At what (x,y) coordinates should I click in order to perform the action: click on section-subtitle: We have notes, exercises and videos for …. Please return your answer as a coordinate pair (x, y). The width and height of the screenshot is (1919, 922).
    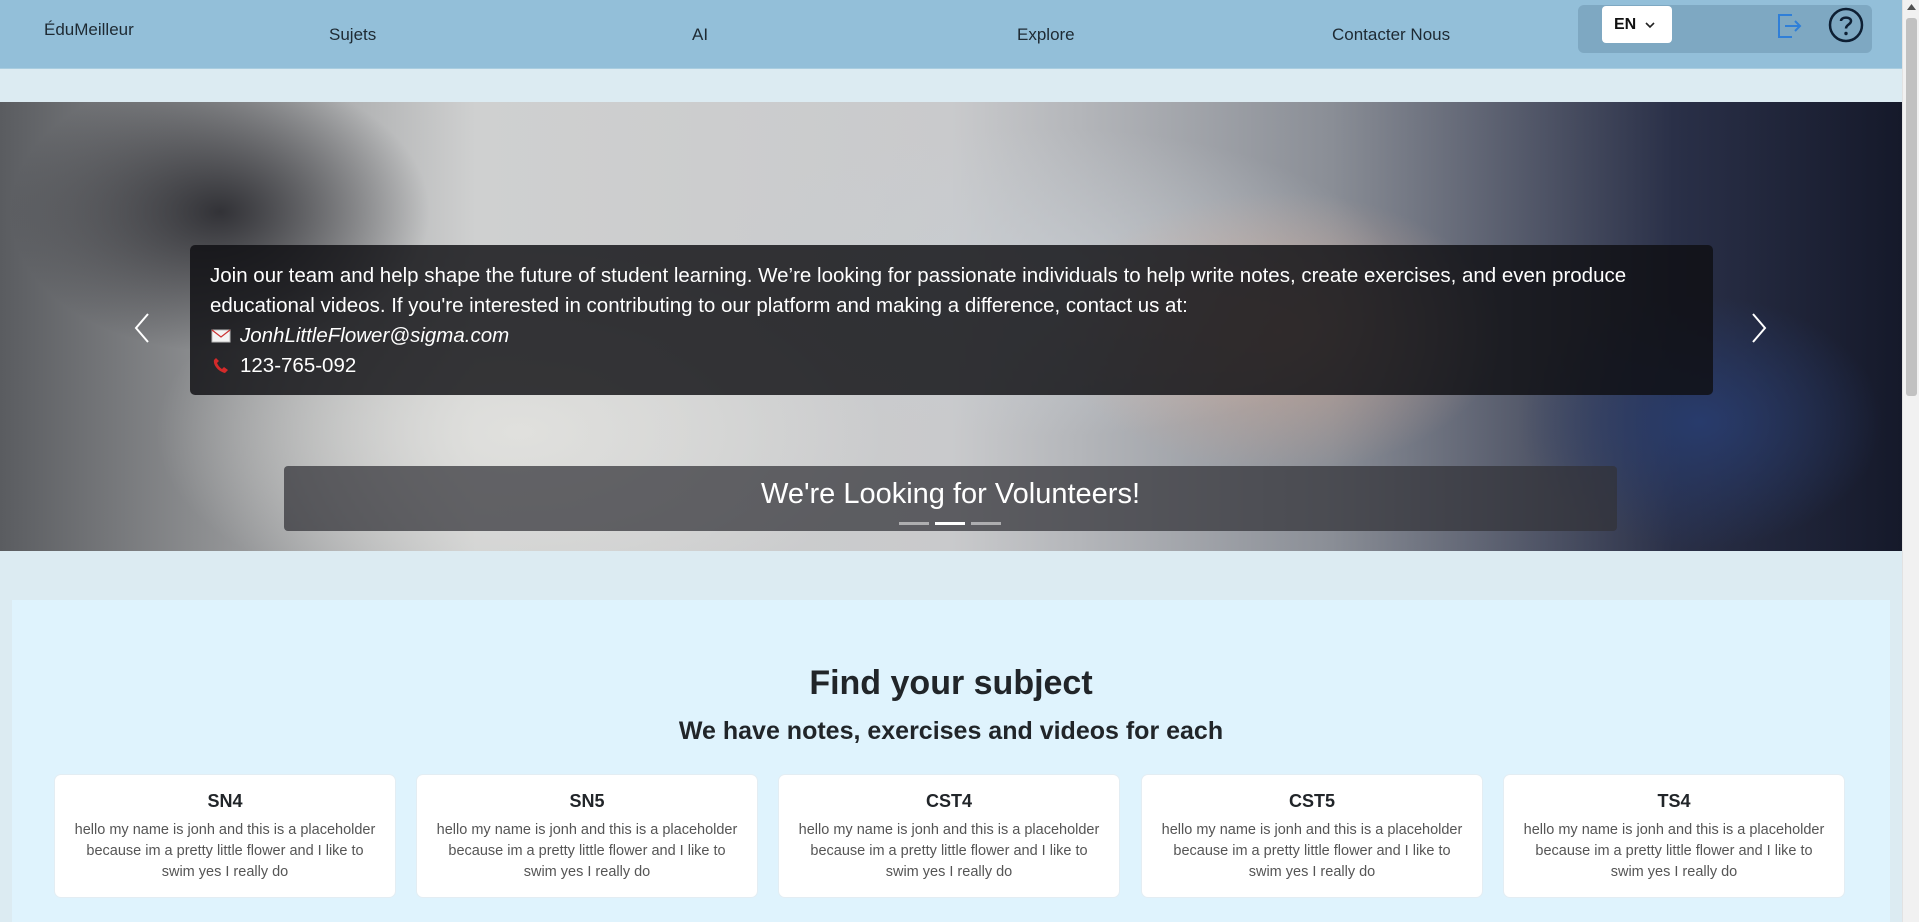
    Looking at the image, I should click on (951, 731).